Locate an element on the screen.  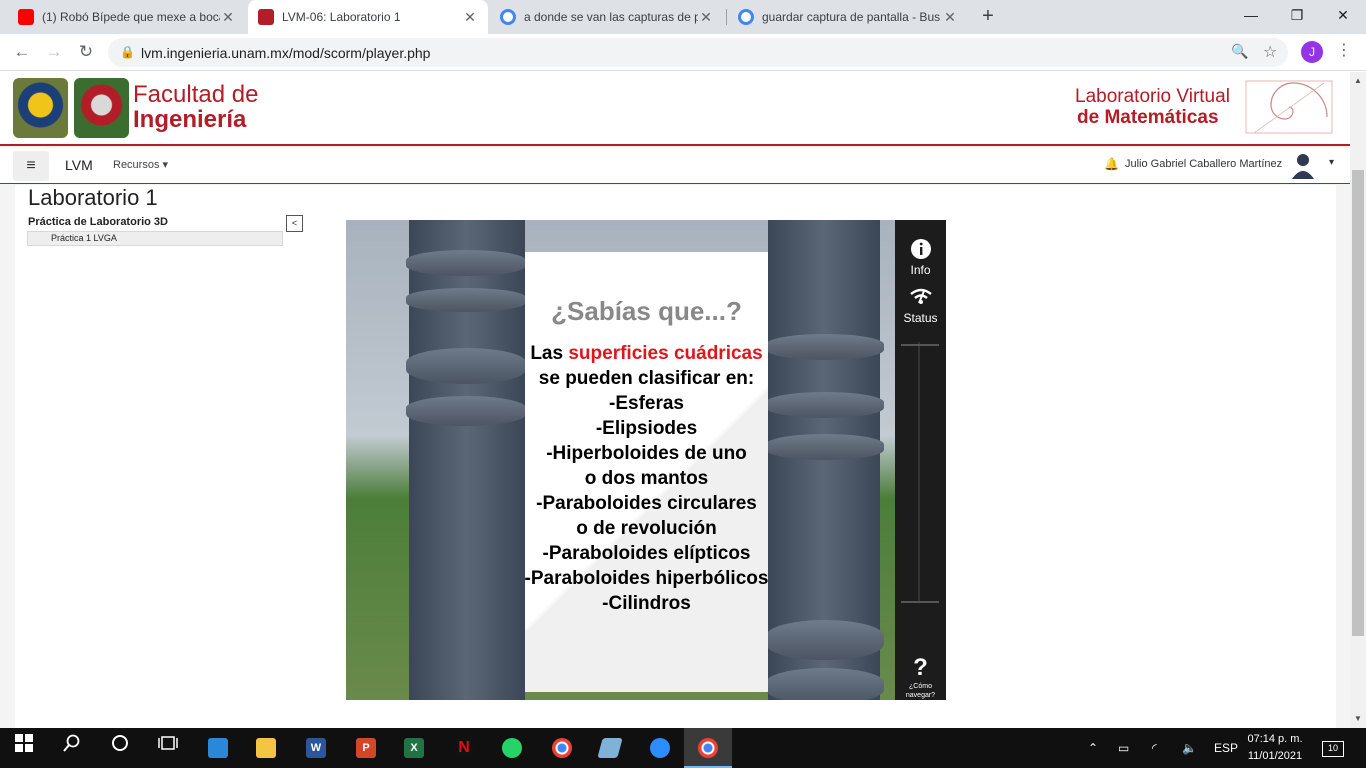
status-label: Status is located at coordinates (920, 318).